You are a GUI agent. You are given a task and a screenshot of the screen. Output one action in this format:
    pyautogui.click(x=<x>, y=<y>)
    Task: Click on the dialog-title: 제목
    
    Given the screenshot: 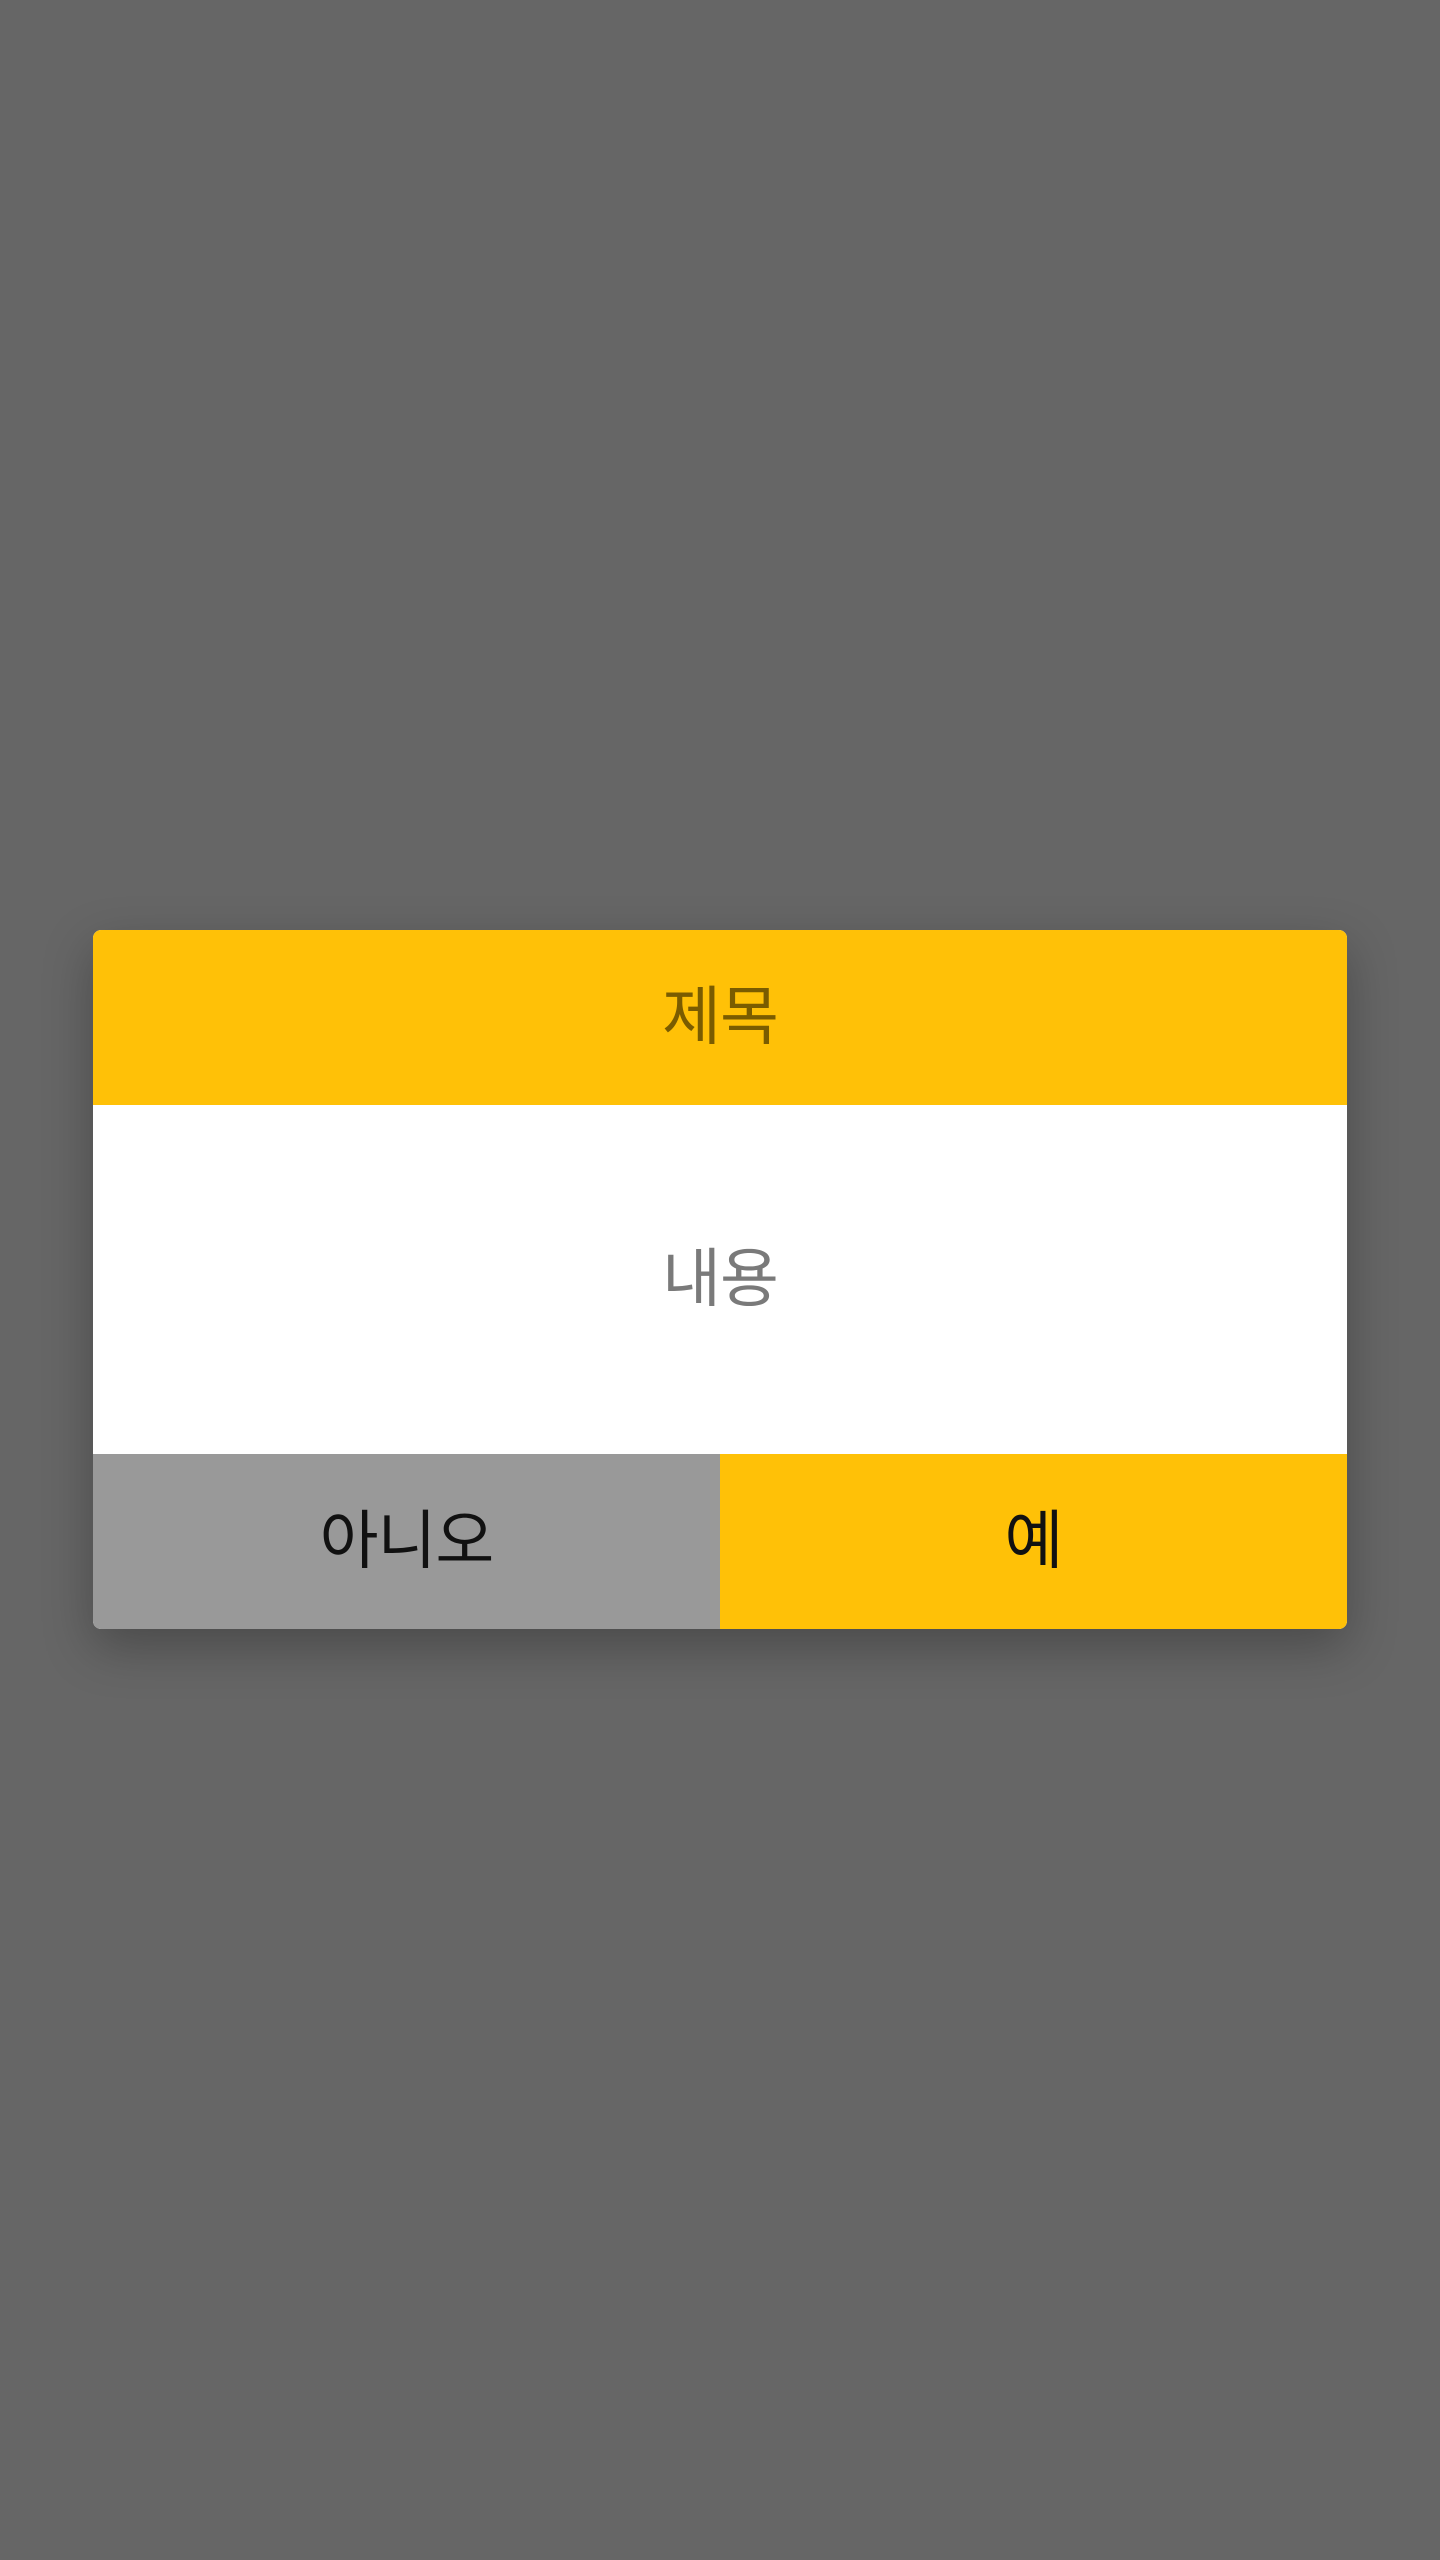 What is the action you would take?
    pyautogui.click(x=720, y=1017)
    